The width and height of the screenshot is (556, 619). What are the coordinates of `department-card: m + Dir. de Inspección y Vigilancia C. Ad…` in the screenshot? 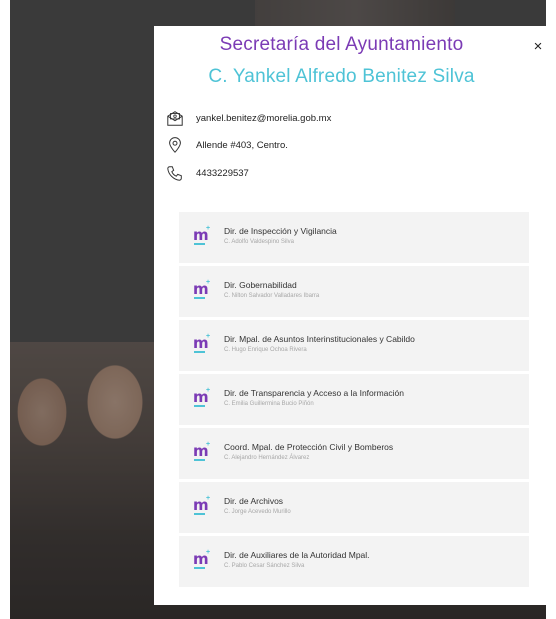 It's located at (354, 237).